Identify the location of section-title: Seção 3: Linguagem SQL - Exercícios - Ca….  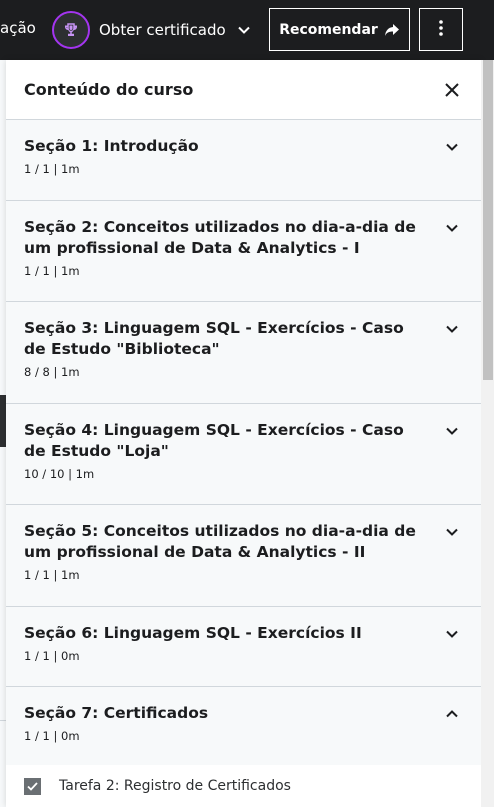
(214, 338).